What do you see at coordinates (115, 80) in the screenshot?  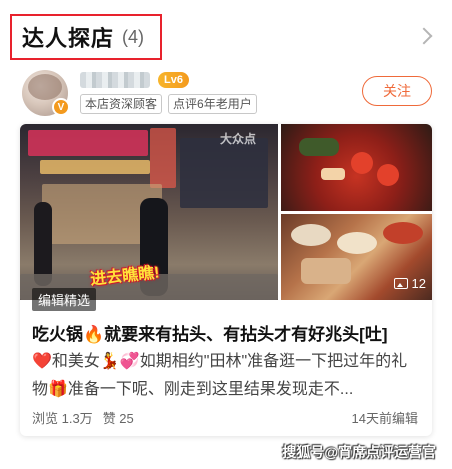 I see `author-name-blurred` at bounding box center [115, 80].